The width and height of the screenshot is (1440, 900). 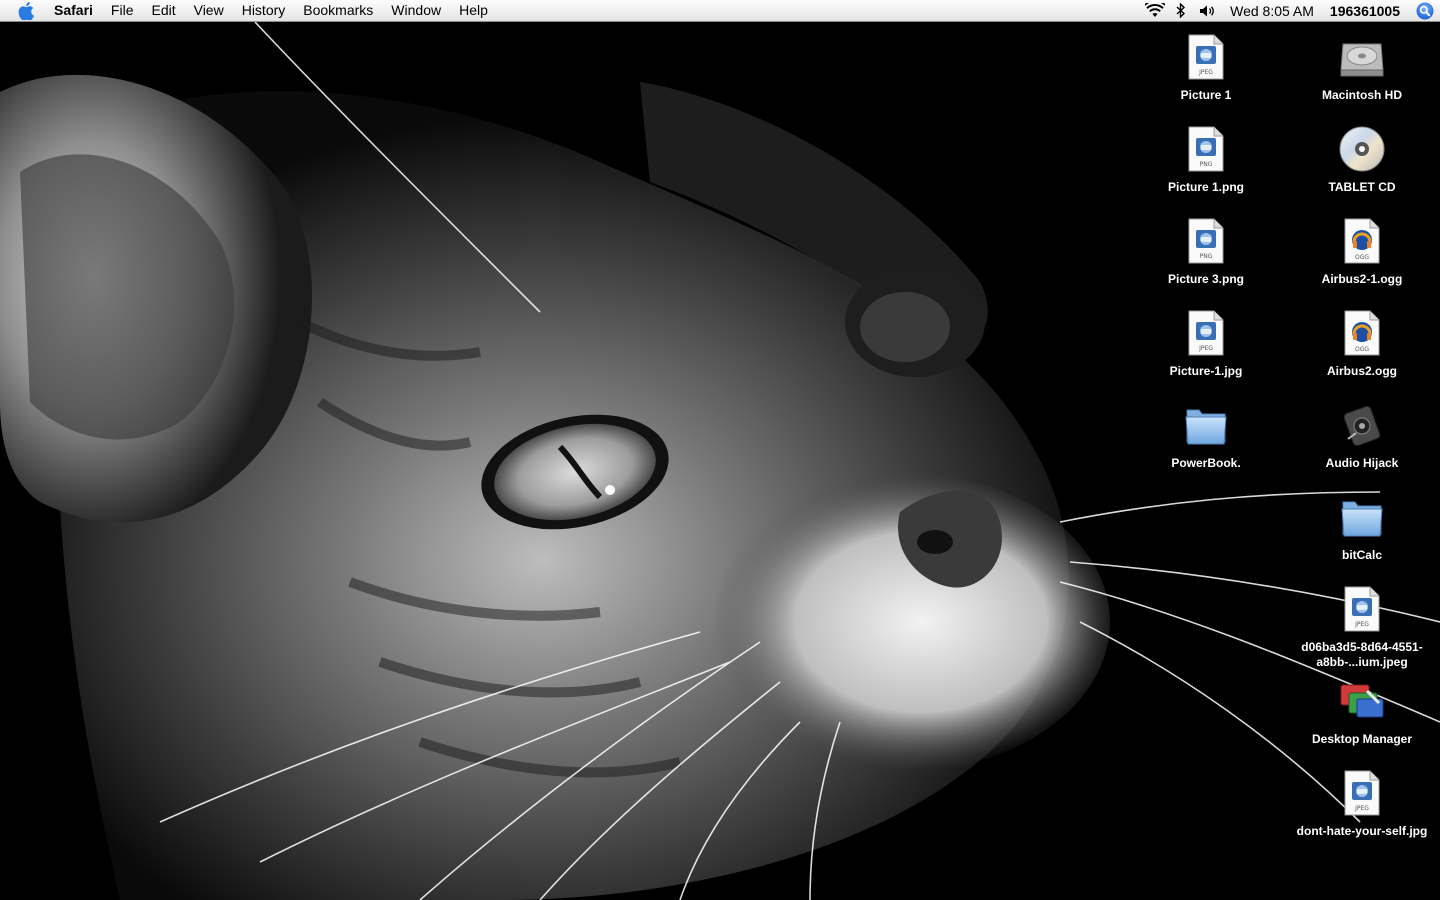 What do you see at coordinates (1206, 463) in the screenshot?
I see `icon-label: PowerBook.` at bounding box center [1206, 463].